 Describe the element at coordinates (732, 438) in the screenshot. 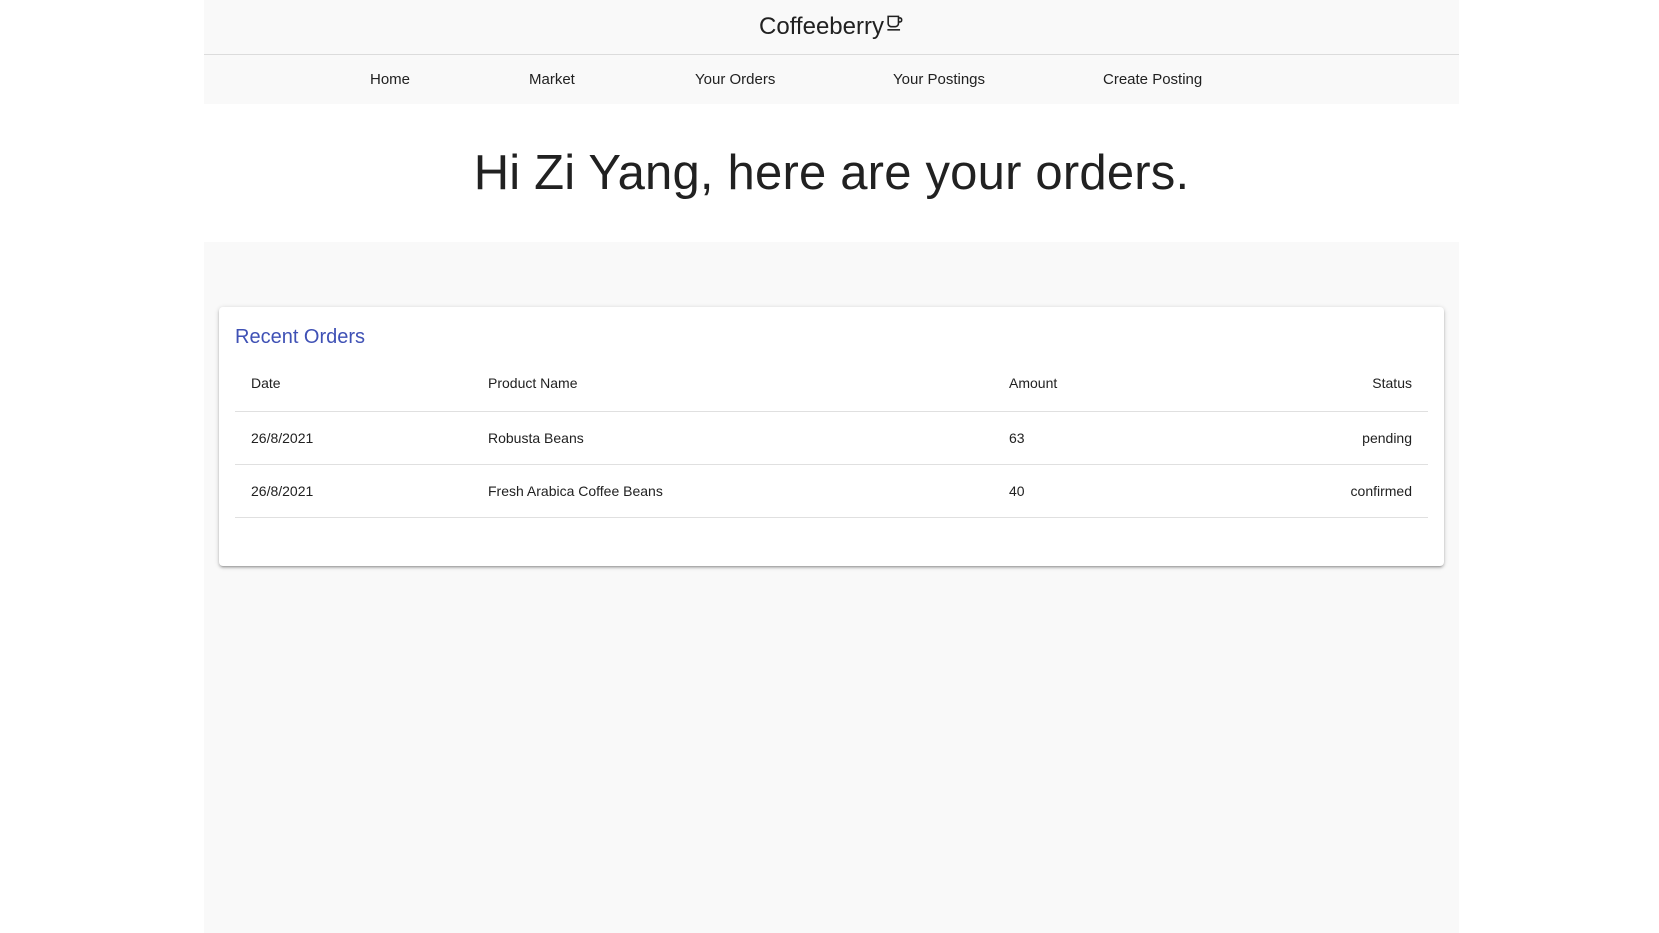

I see `order-product-name: Robusta Beans` at that location.